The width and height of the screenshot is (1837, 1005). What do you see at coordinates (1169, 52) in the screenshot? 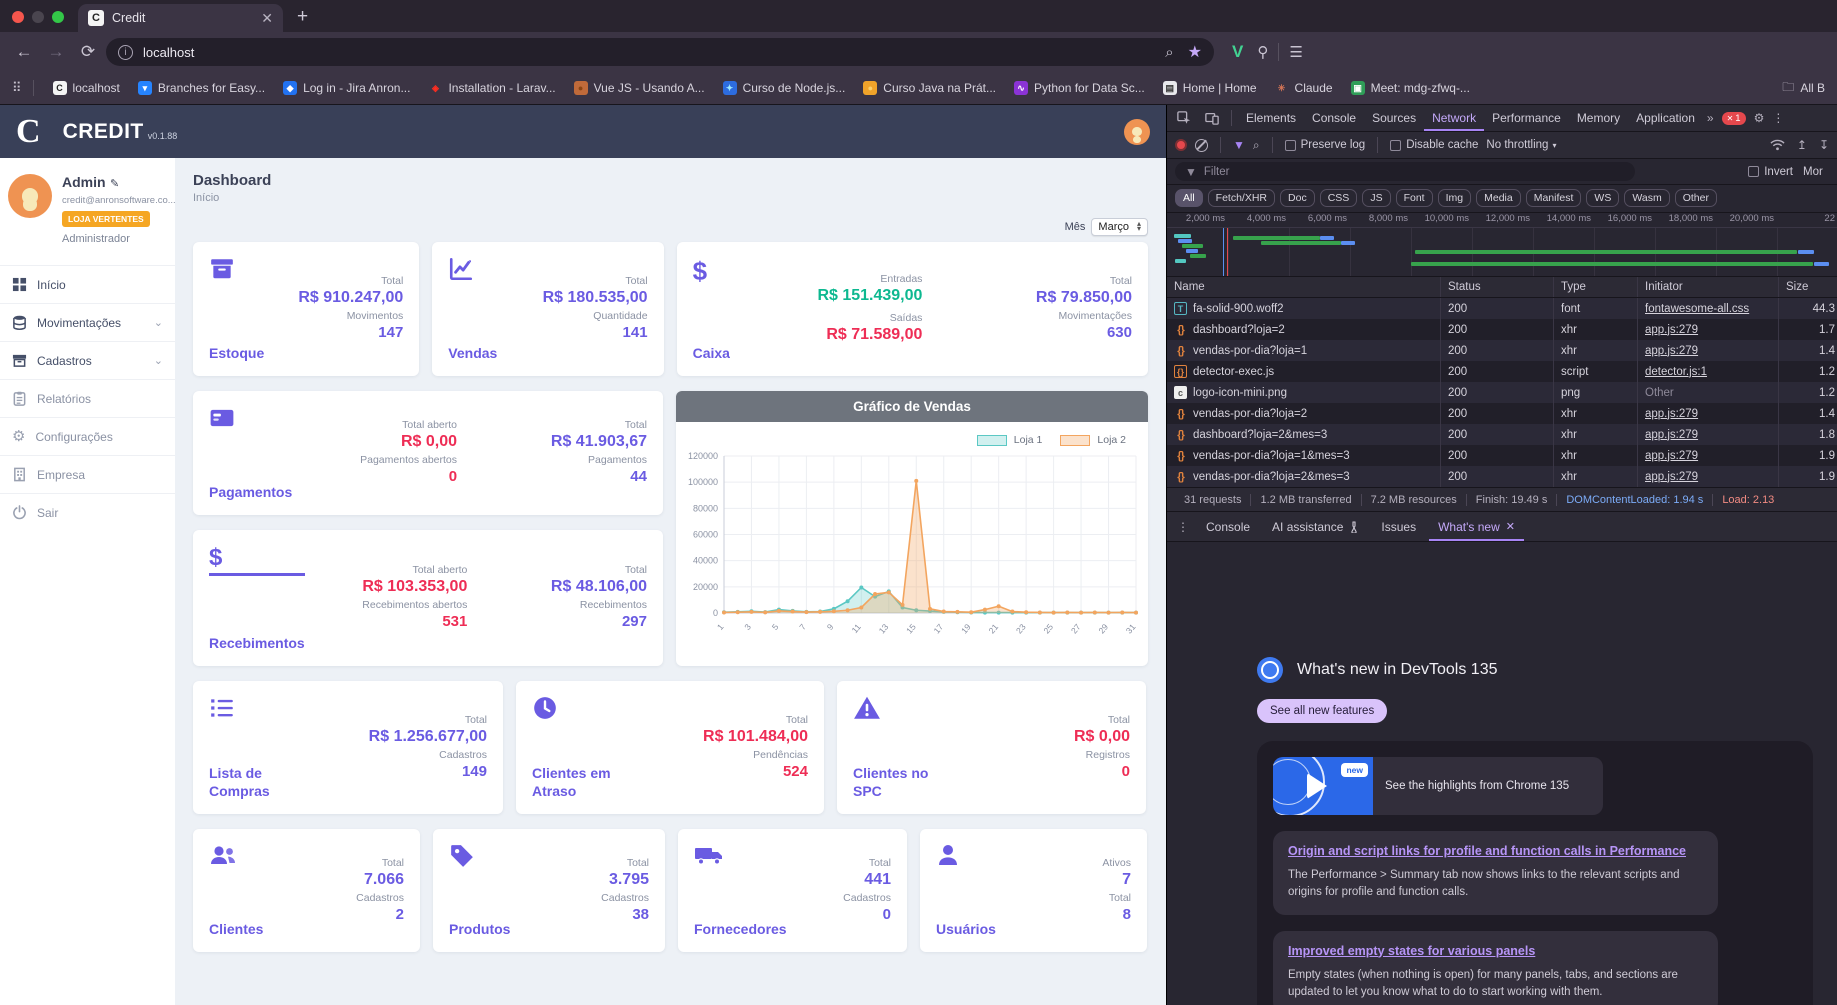
I see `zoom-page-icon: ⌕` at bounding box center [1169, 52].